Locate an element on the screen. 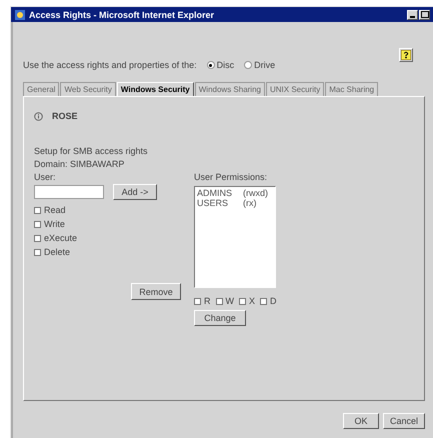 Image resolution: width=433 pixels, height=438 pixels. radio-label: Drive is located at coordinates (265, 65).